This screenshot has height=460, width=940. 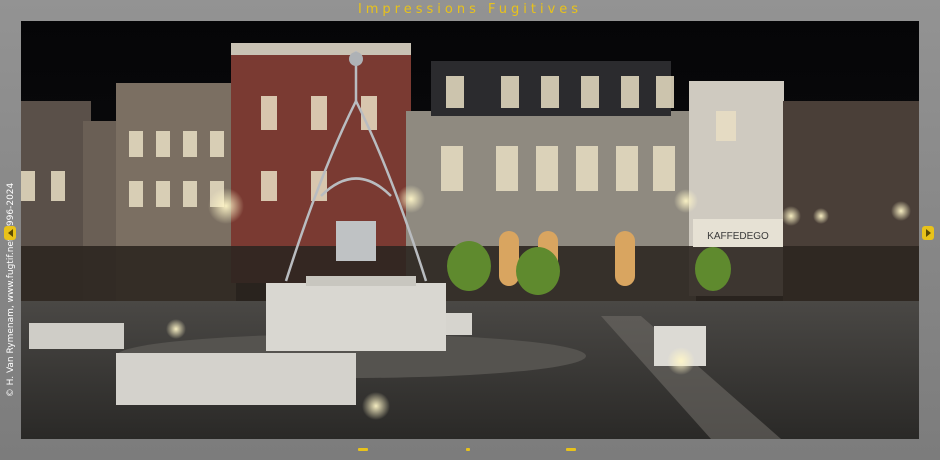 I want to click on thumbnail-indicator-strip, so click(x=470, y=450).